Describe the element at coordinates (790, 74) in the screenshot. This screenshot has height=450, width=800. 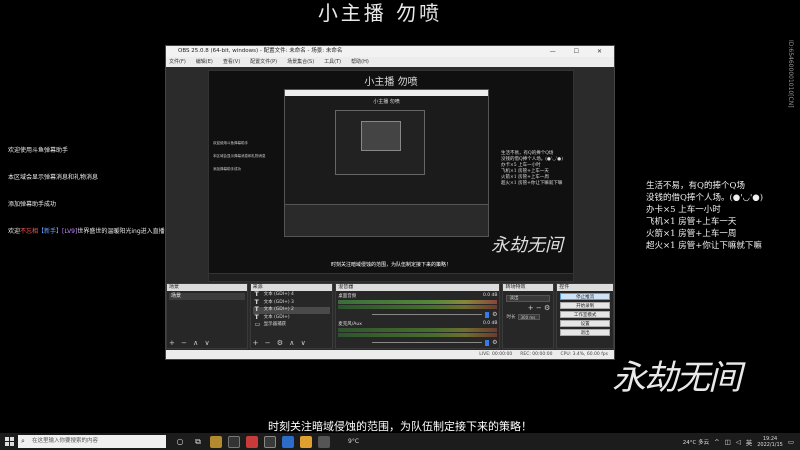
I see `room-id-label: ID:654600001010[CN]` at that location.